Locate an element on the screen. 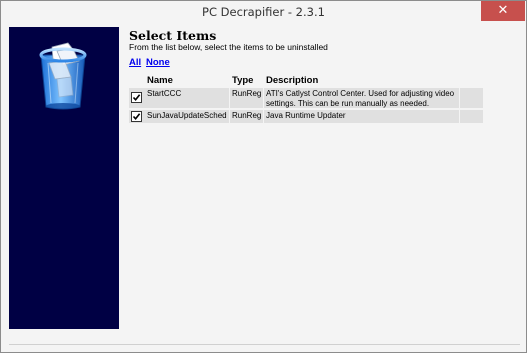 The image size is (527, 353). divider is located at coordinates (264, 344).